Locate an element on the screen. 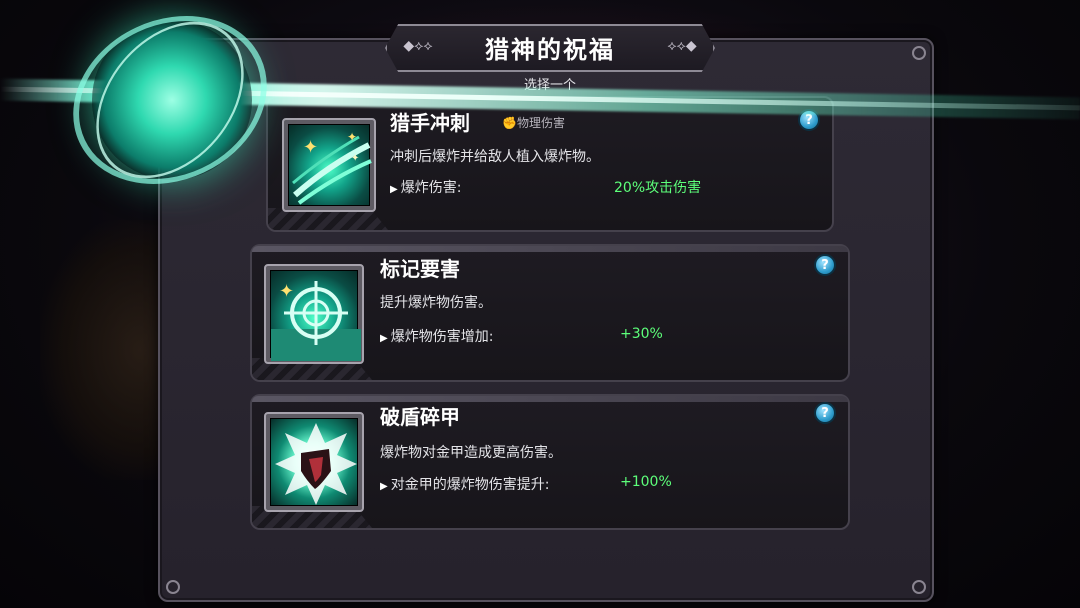 This screenshot has height=608, width=1080. crosshair-target-icon: ✦ is located at coordinates (315, 315).